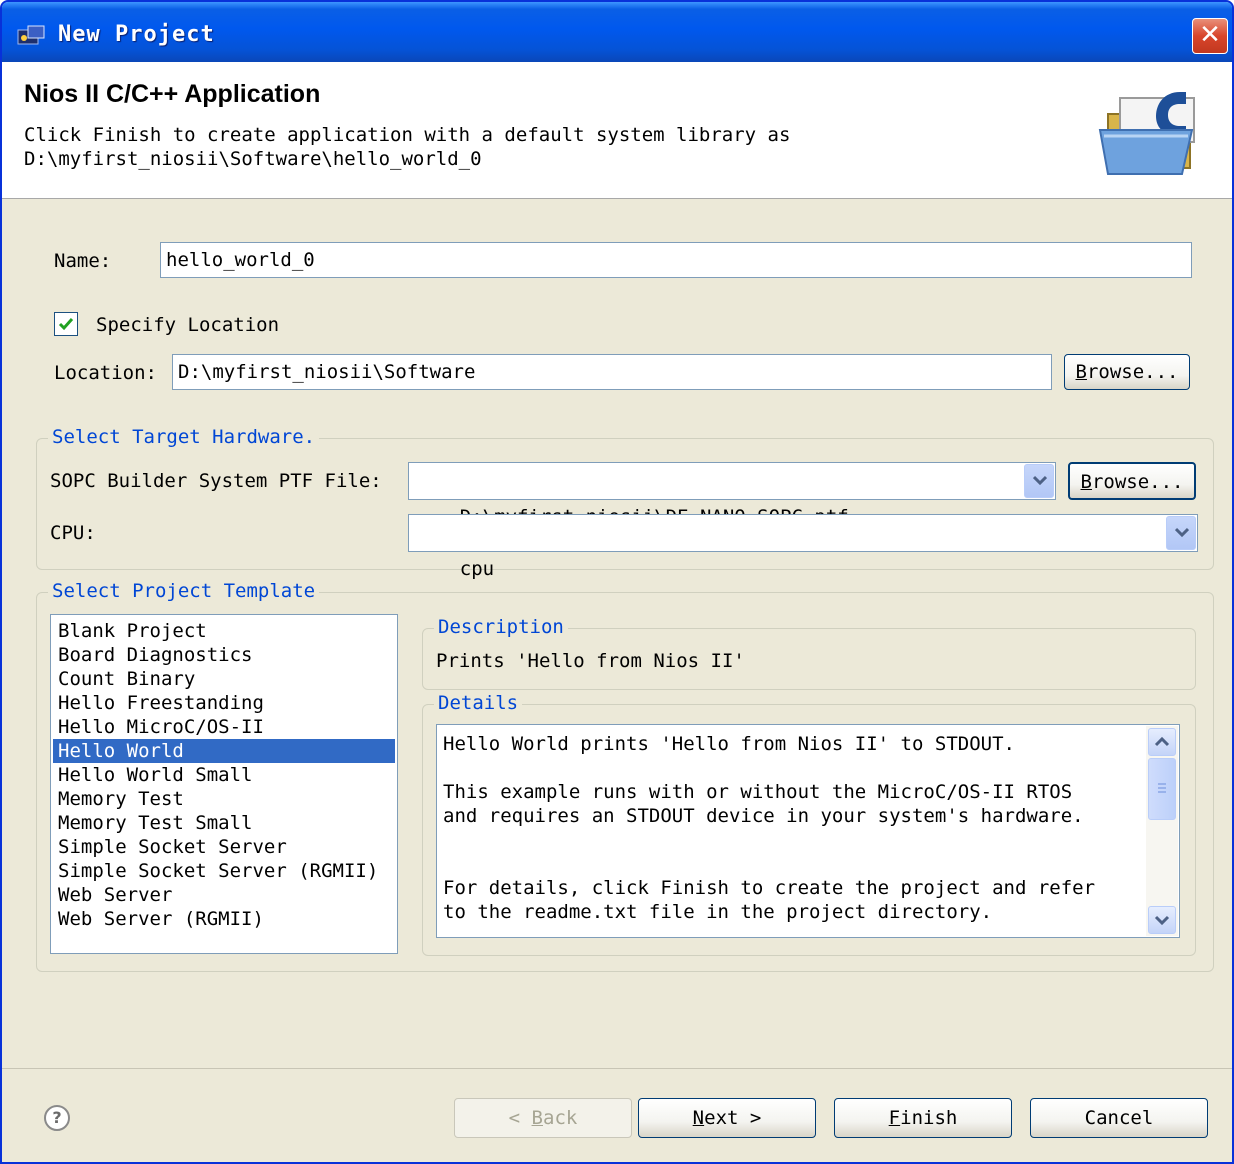 This screenshot has height=1164, width=1234. I want to click on checkbox-checked-icon, so click(66, 324).